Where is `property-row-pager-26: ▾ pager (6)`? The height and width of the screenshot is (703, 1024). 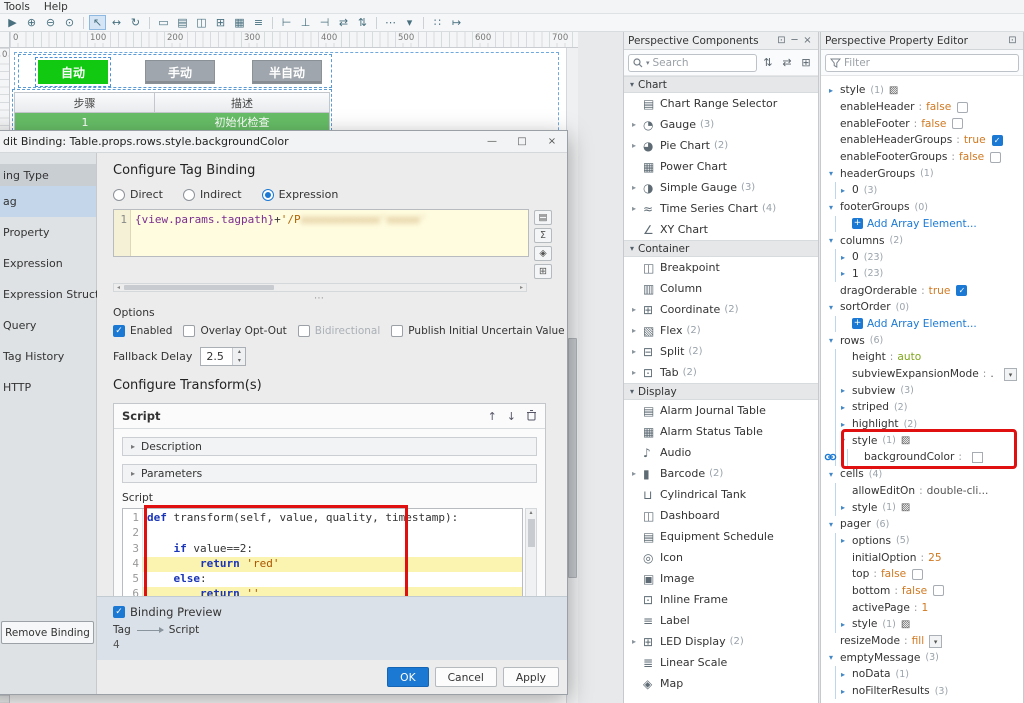 property-row-pager-26: ▾ pager (6) is located at coordinates (922, 524).